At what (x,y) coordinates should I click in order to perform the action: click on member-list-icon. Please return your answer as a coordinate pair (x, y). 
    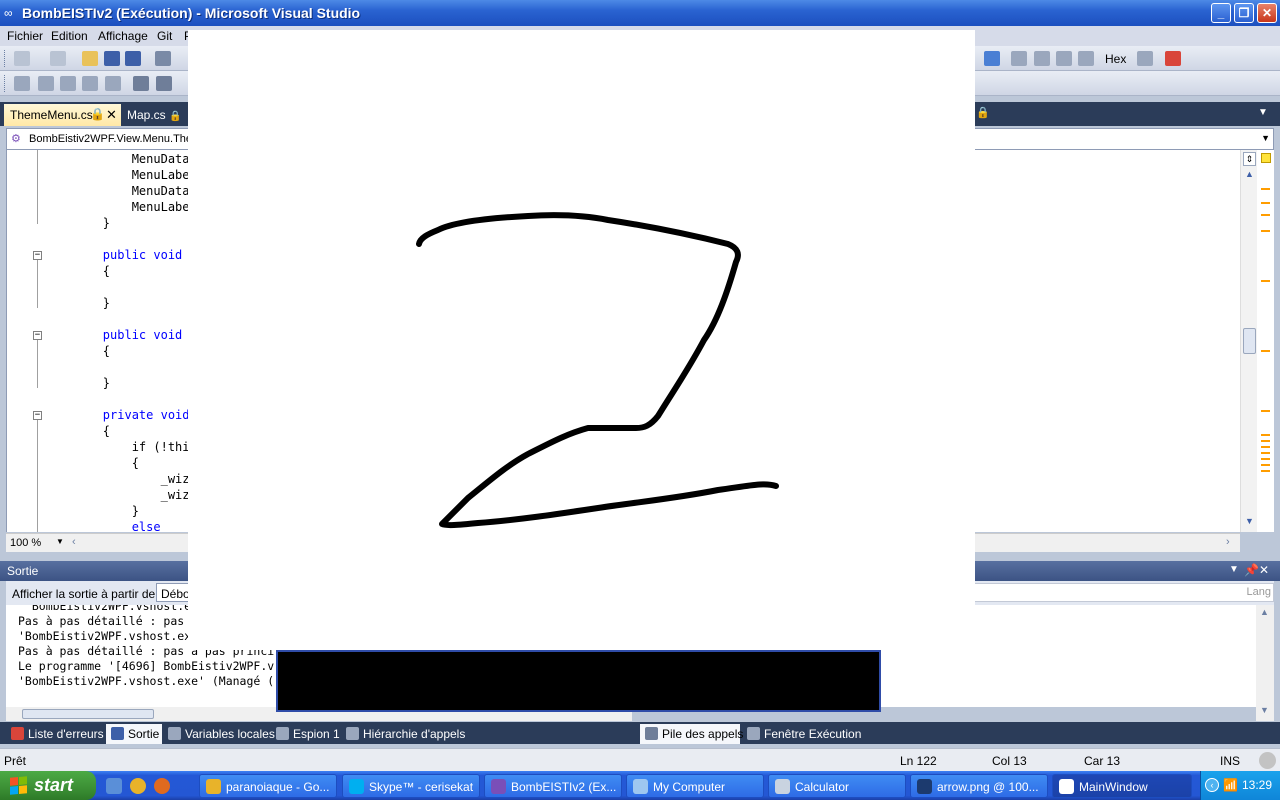
    Looking at the image, I should click on (46, 83).